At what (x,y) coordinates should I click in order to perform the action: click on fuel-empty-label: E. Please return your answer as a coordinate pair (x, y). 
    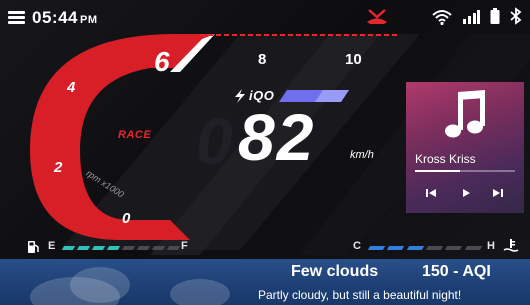
    Looking at the image, I should click on (52, 246).